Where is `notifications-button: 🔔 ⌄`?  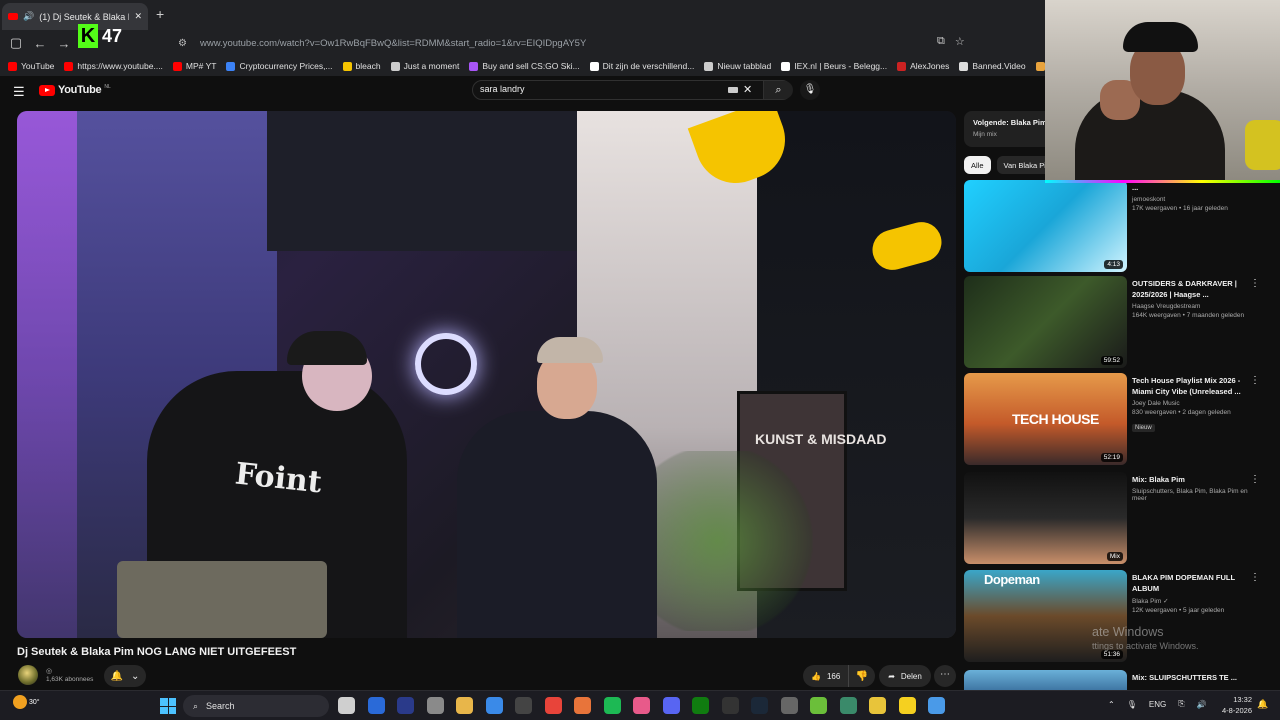 notifications-button: 🔔 ⌄ is located at coordinates (125, 676).